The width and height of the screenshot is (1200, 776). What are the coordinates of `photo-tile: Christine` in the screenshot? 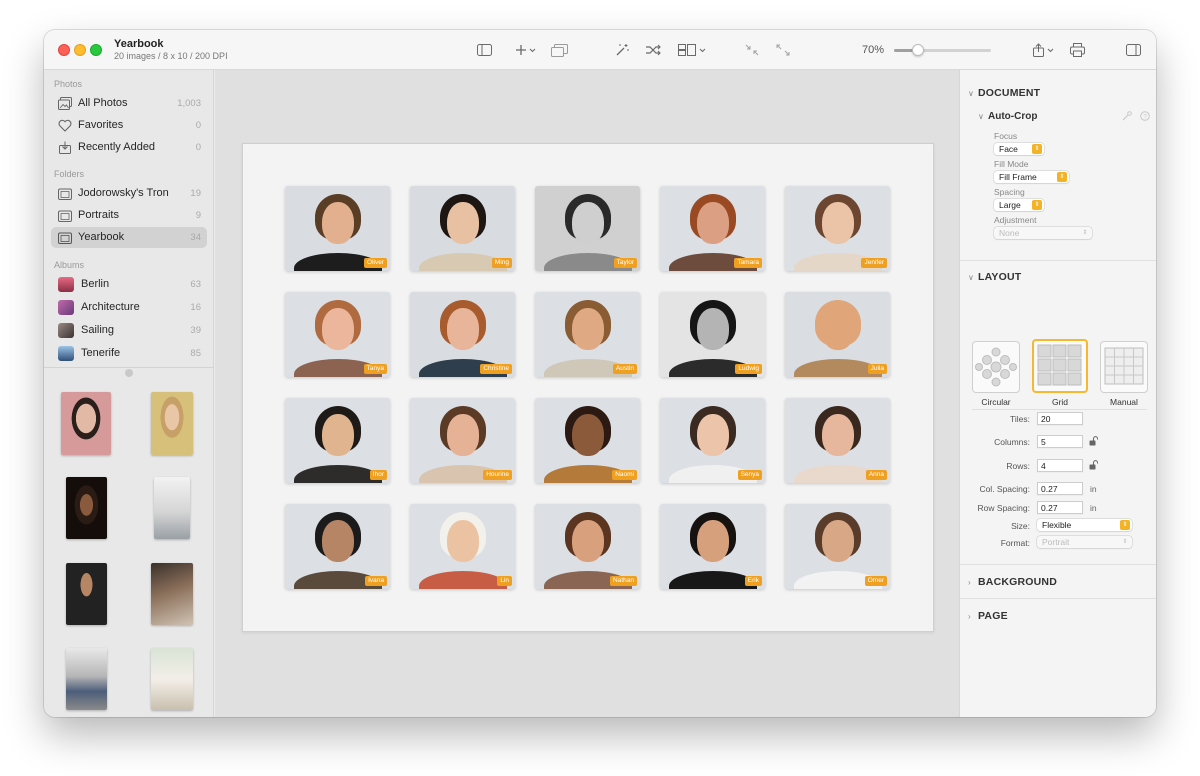 It's located at (462, 334).